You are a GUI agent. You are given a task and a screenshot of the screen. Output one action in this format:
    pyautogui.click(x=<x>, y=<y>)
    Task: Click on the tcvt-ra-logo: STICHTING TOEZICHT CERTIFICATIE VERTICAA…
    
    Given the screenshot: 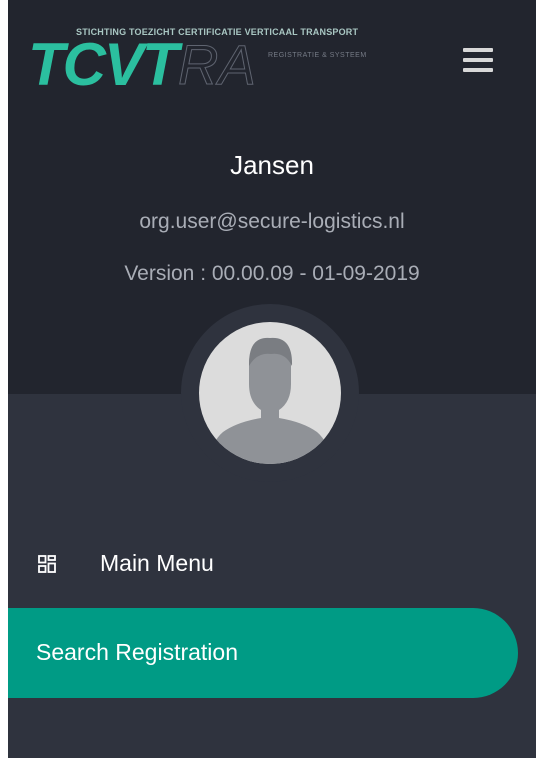 What is the action you would take?
    pyautogui.click(x=238, y=64)
    